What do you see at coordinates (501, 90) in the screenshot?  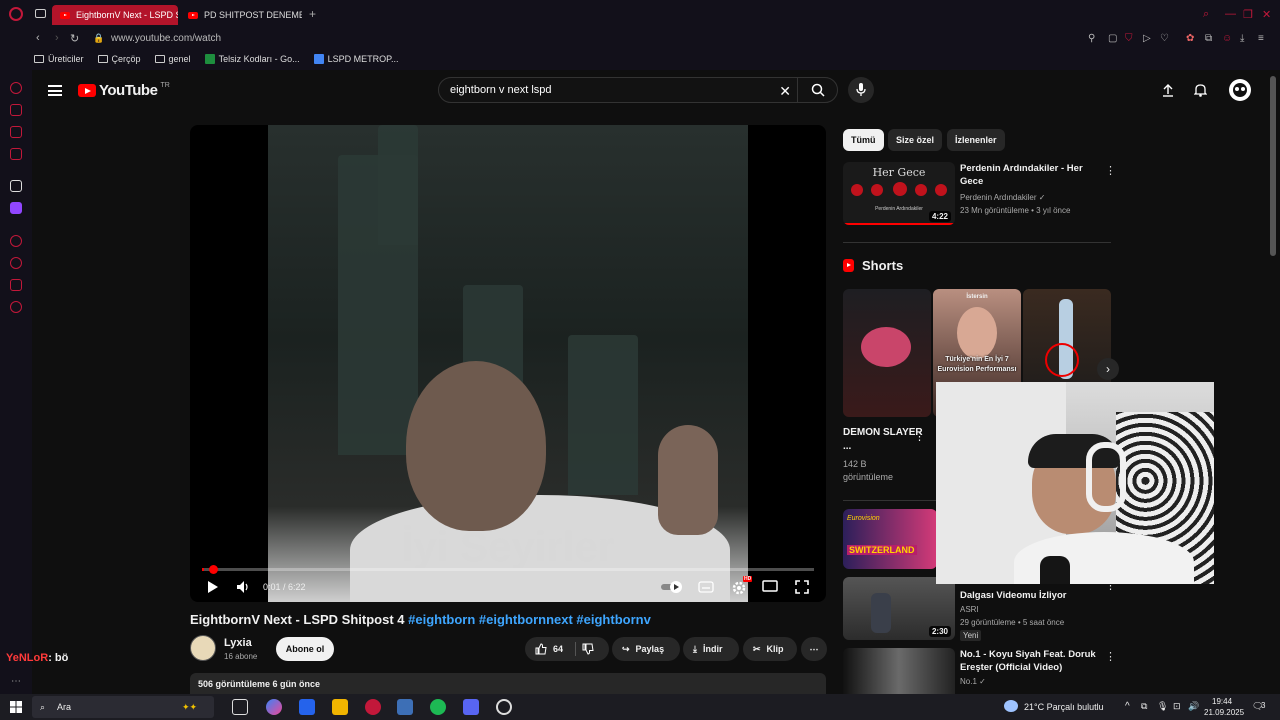 I see `search-input: eightborn v next lspd` at bounding box center [501, 90].